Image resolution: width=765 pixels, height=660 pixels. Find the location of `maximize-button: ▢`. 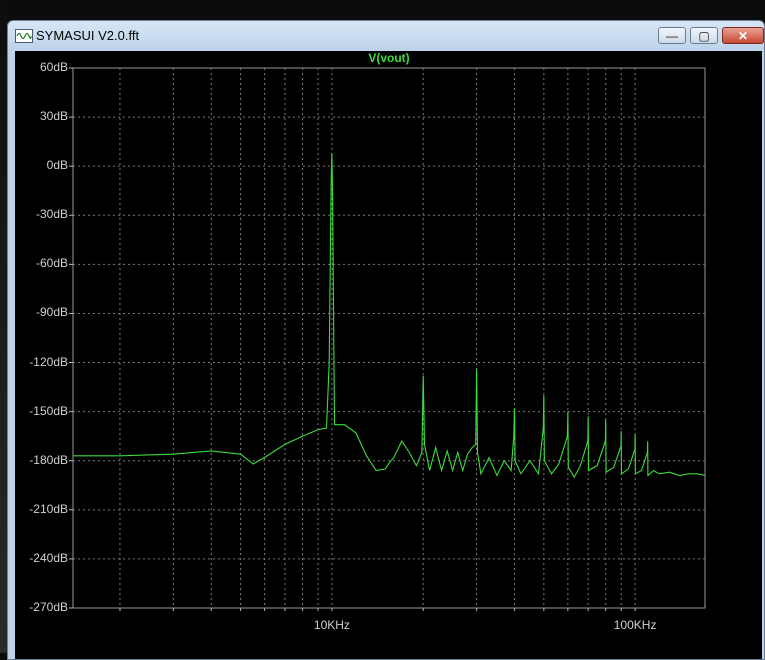

maximize-button: ▢ is located at coordinates (704, 35).